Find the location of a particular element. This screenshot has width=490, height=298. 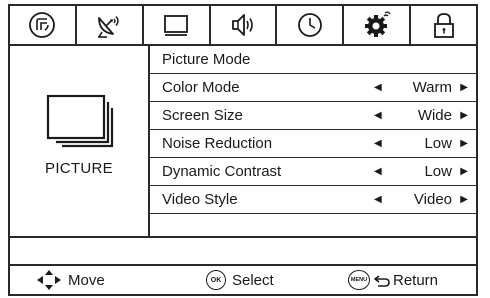

setting-label: Noise Reduction is located at coordinates (217, 143).